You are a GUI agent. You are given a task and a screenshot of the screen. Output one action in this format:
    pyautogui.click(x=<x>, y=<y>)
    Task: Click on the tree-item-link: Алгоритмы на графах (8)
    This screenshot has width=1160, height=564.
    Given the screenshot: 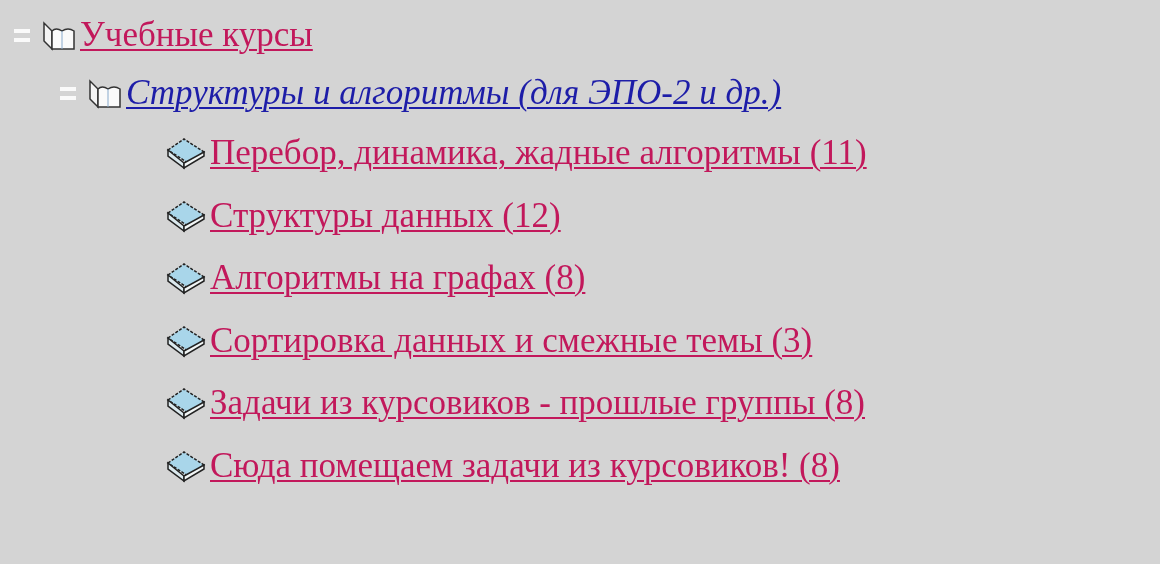 What is the action you would take?
    pyautogui.click(x=397, y=278)
    